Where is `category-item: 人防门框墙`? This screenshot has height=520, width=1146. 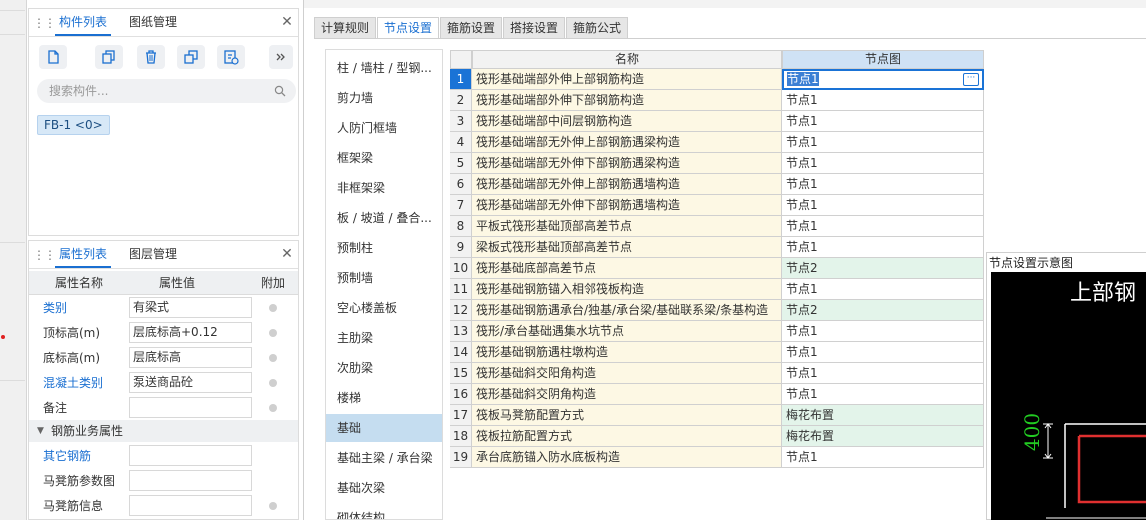
category-item: 人防门框墙 is located at coordinates (384, 128).